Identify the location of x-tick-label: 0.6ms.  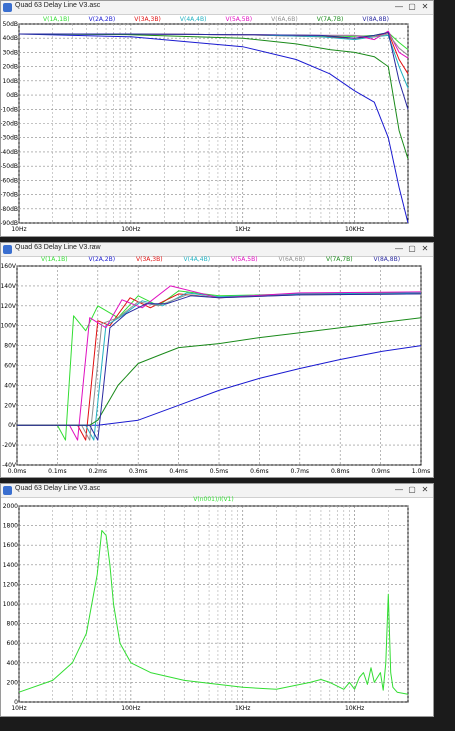
(259, 471).